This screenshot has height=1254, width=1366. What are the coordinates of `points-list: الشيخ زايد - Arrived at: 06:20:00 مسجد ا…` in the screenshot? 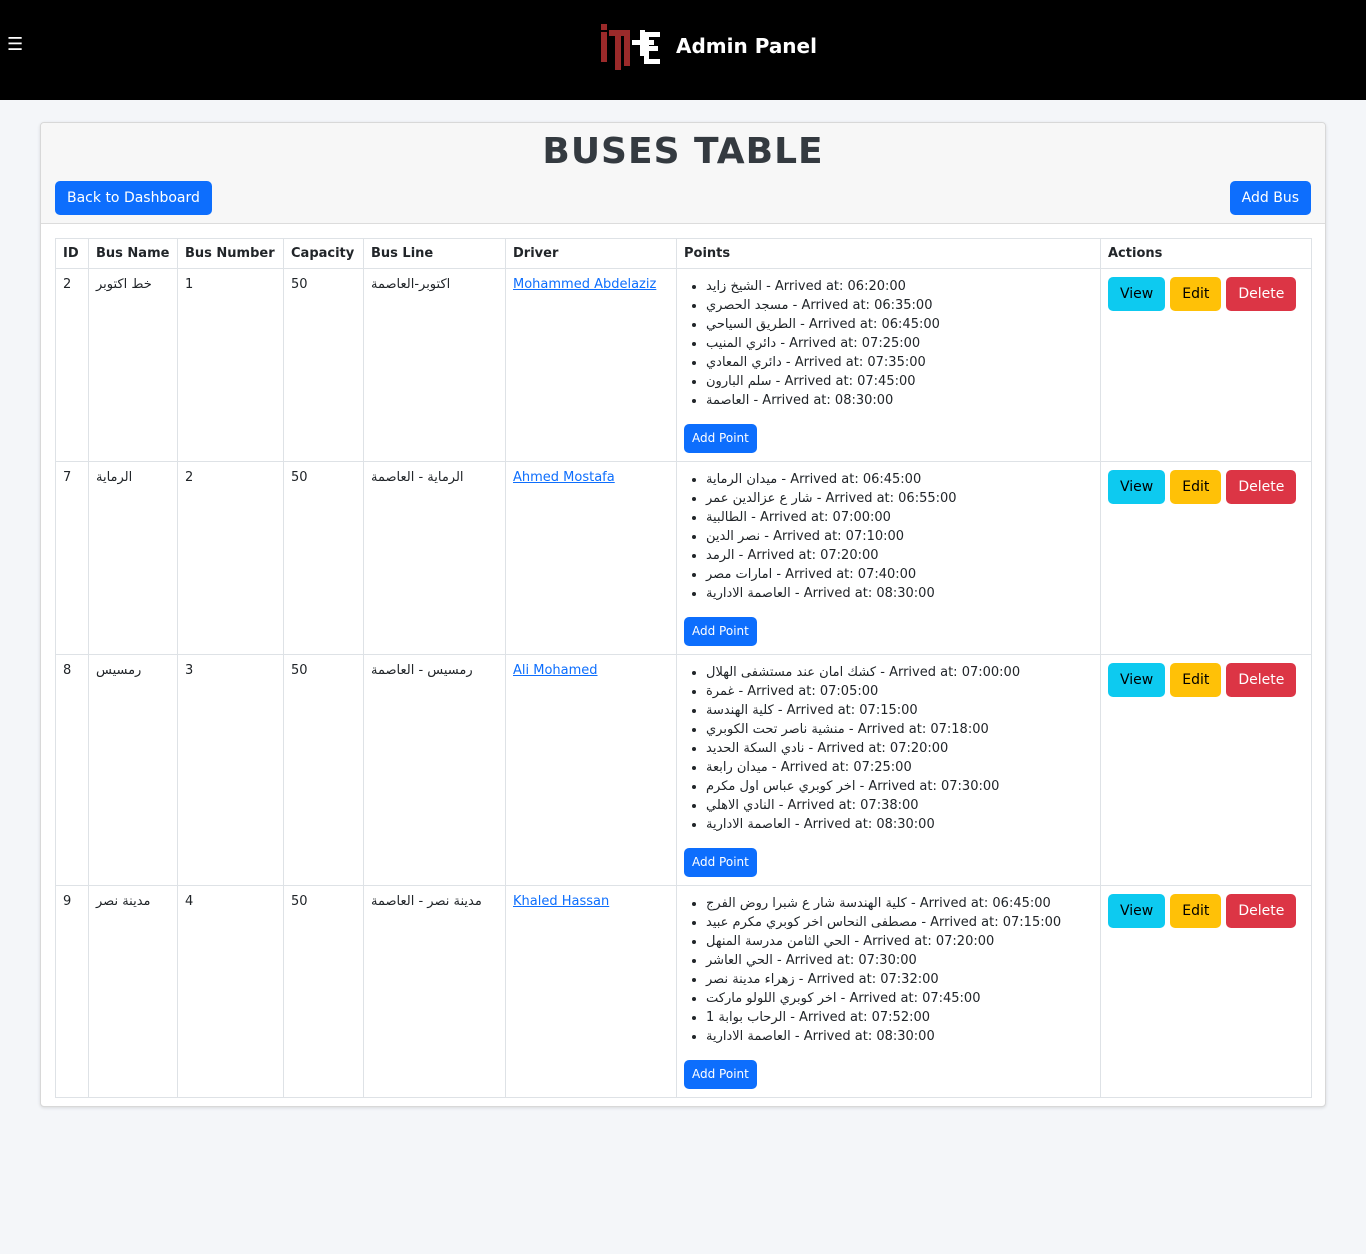 It's located at (888, 343).